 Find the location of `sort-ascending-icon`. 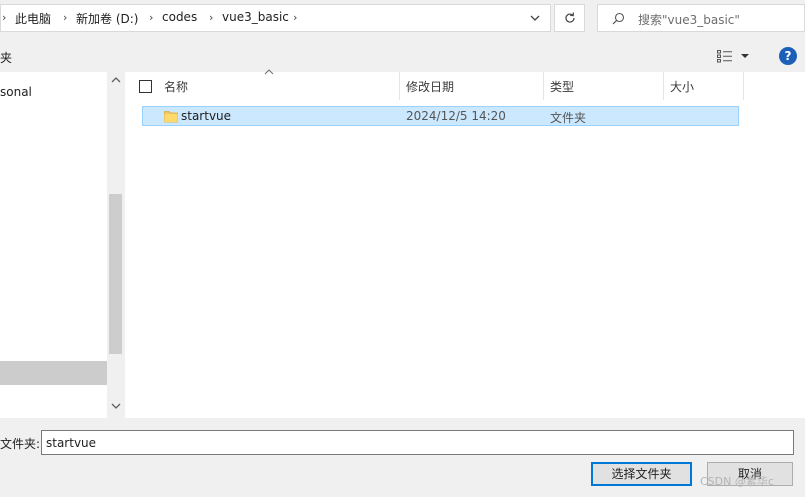

sort-ascending-icon is located at coordinates (269, 72).